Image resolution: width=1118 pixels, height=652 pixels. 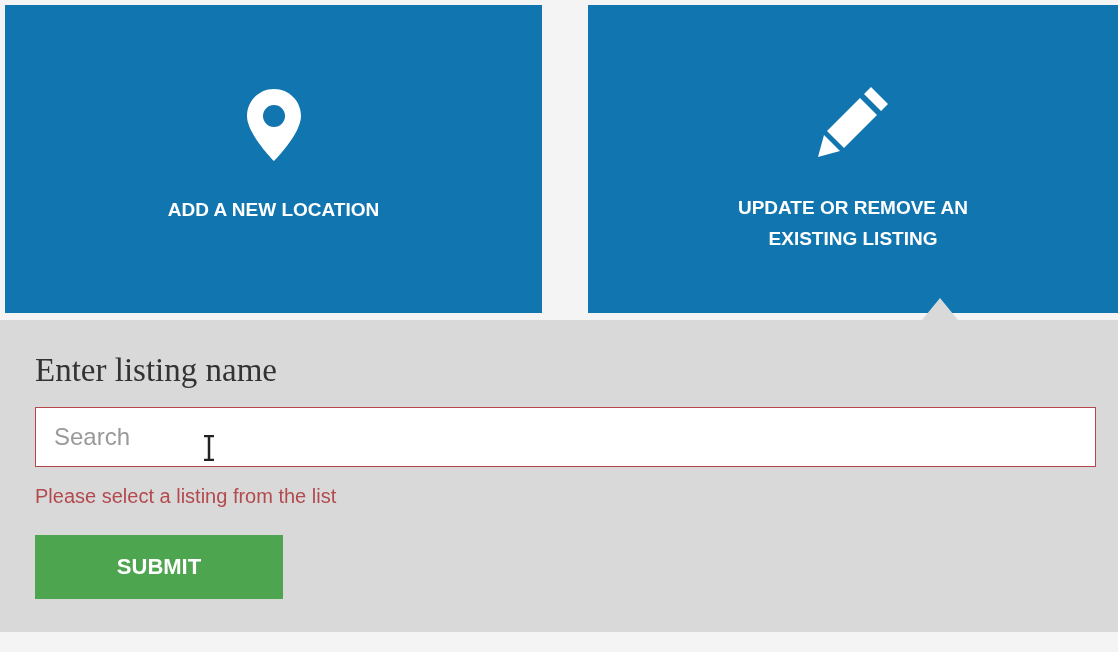 What do you see at coordinates (156, 370) in the screenshot?
I see `form-heading: Enter listing name` at bounding box center [156, 370].